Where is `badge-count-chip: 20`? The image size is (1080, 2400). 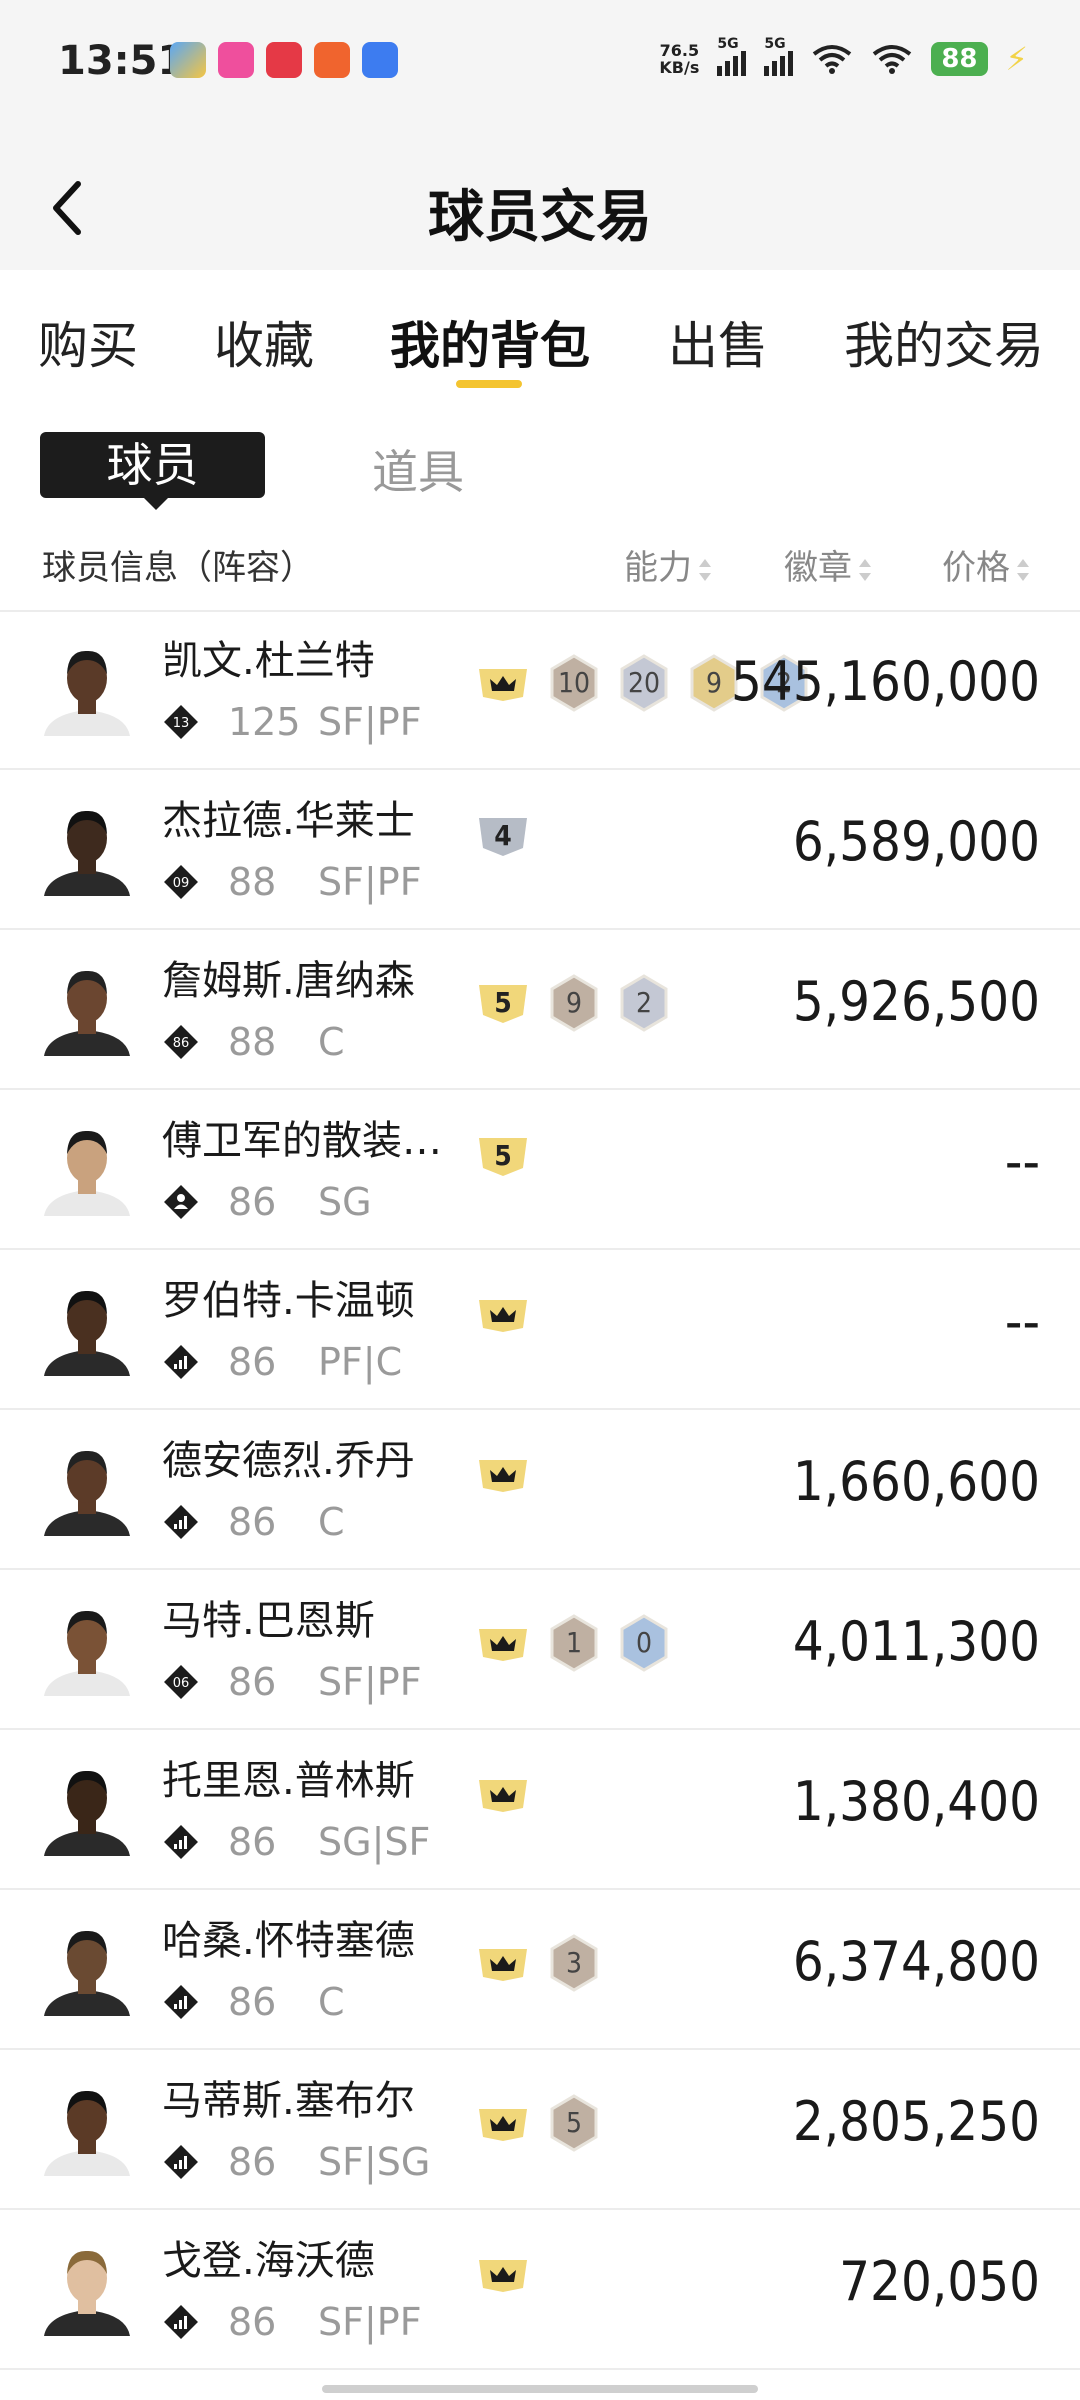
badge-count-chip: 20 is located at coordinates (644, 683).